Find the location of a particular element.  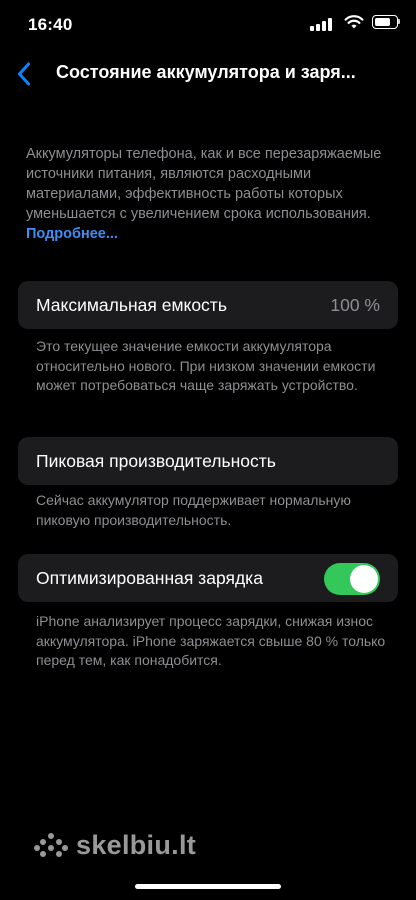

toggle-knob is located at coordinates (364, 579).